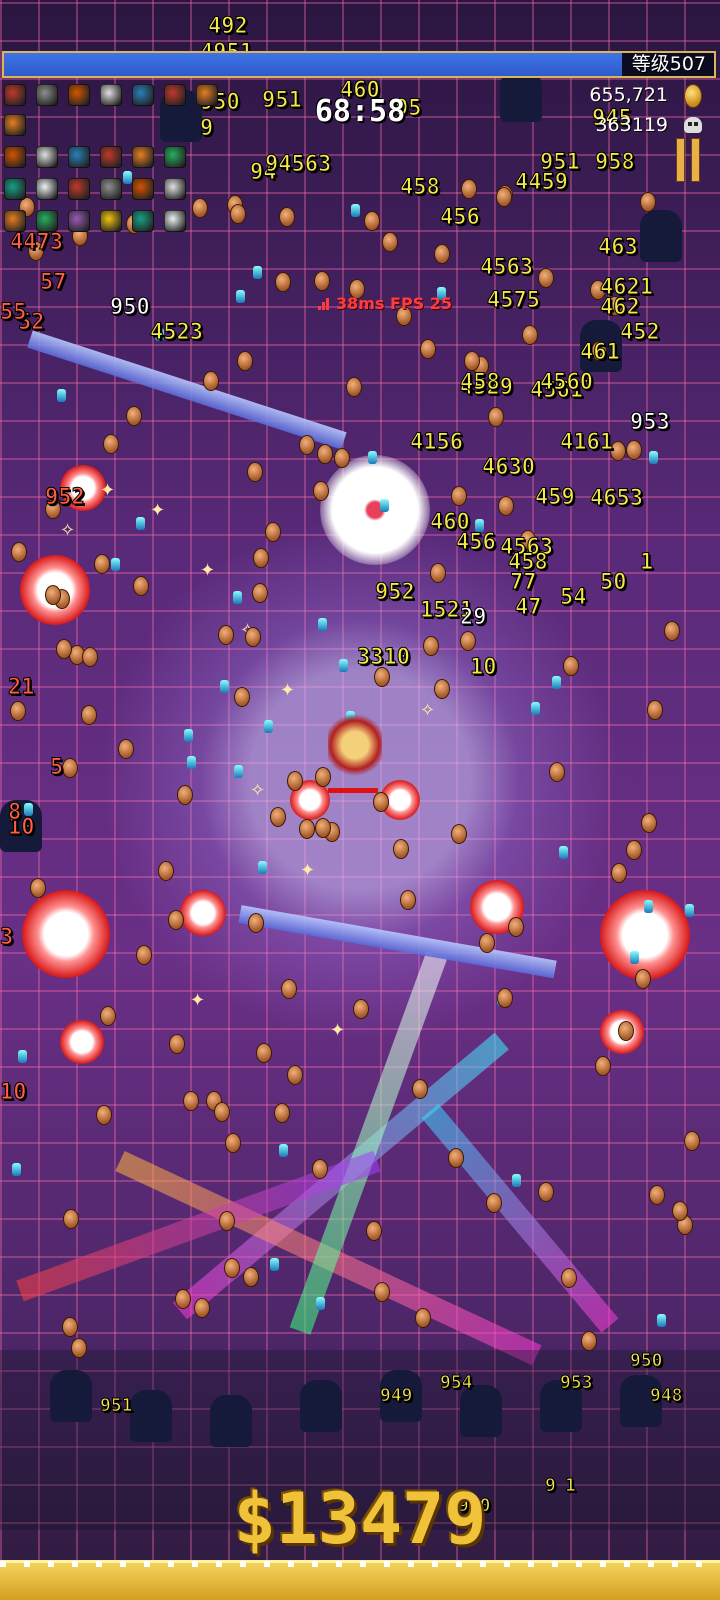 This screenshot has height=1600, width=720. What do you see at coordinates (111, 189) in the screenshot?
I see `clover-icon` at bounding box center [111, 189].